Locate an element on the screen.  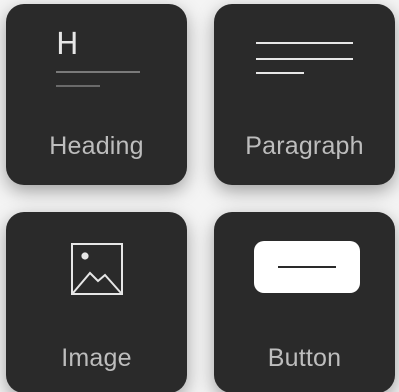
image-icon is located at coordinates (97, 269).